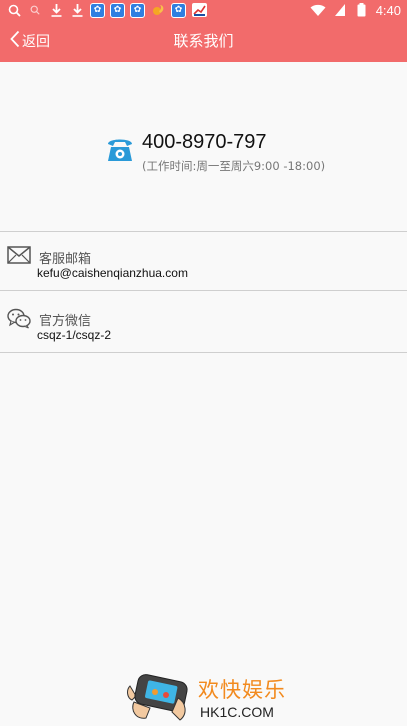 The height and width of the screenshot is (726, 407). I want to click on signal-icon, so click(340, 10).